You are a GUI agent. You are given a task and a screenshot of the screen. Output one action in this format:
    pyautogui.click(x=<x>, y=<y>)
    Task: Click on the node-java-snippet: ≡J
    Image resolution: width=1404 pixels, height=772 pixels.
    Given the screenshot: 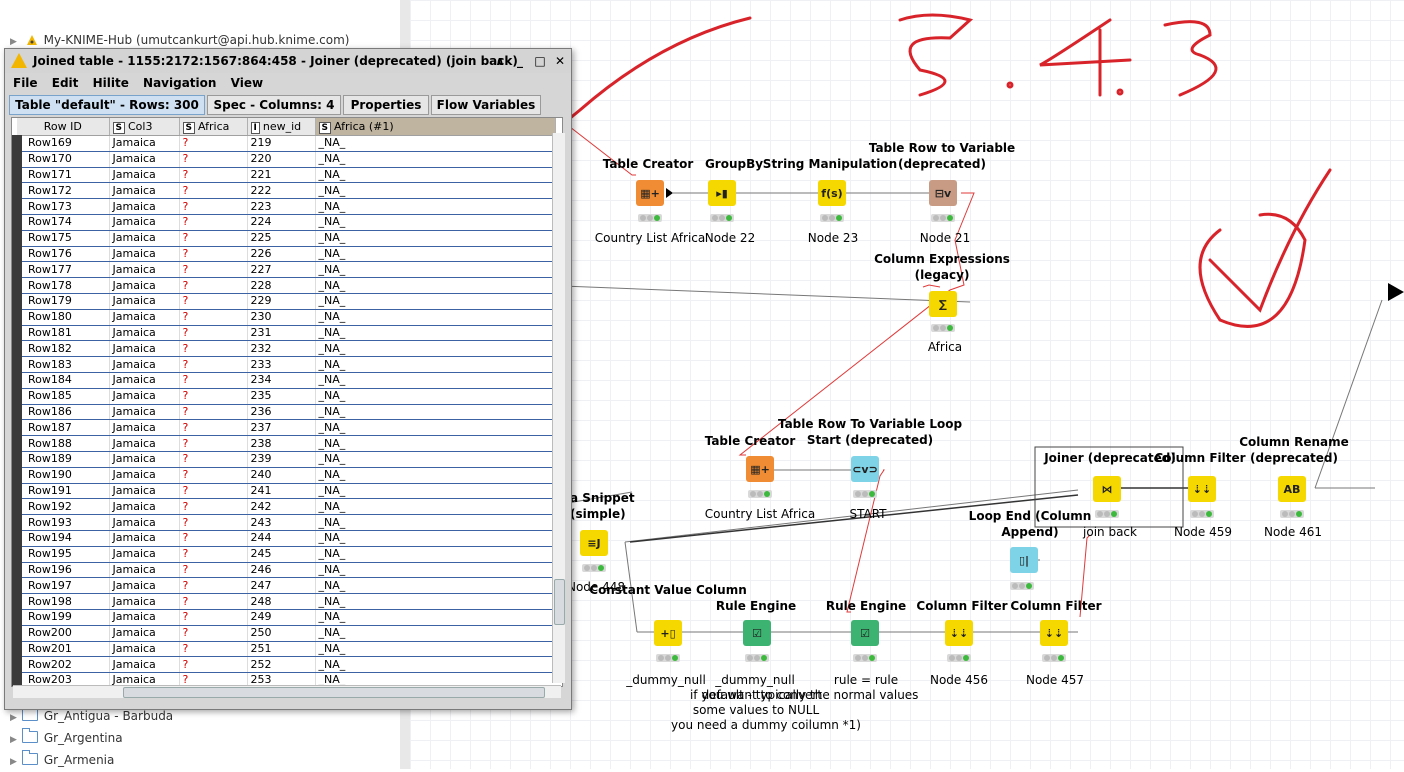 What is the action you would take?
    pyautogui.click(x=594, y=543)
    